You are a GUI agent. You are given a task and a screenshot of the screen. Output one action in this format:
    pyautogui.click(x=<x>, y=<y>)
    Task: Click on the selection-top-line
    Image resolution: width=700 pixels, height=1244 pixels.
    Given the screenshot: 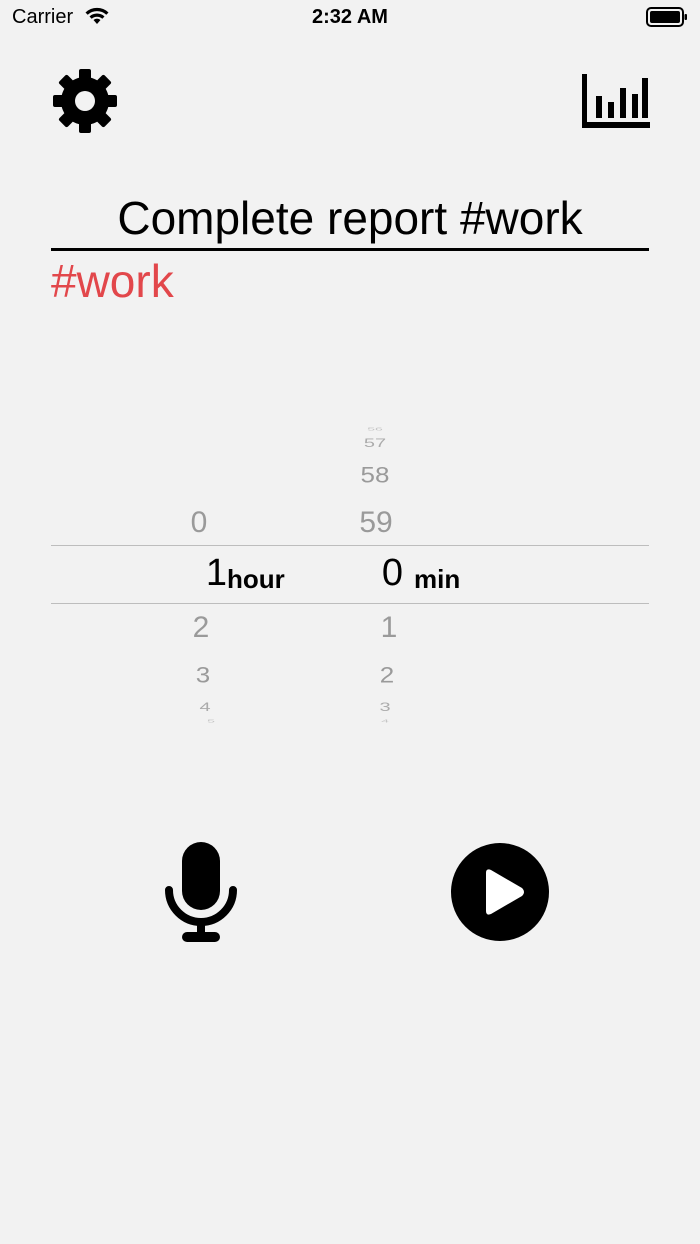 What is the action you would take?
    pyautogui.click(x=350, y=545)
    